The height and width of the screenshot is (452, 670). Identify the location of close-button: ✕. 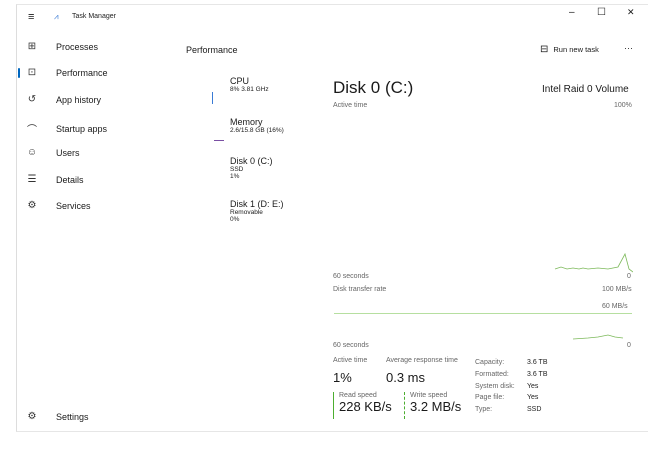
(631, 12).